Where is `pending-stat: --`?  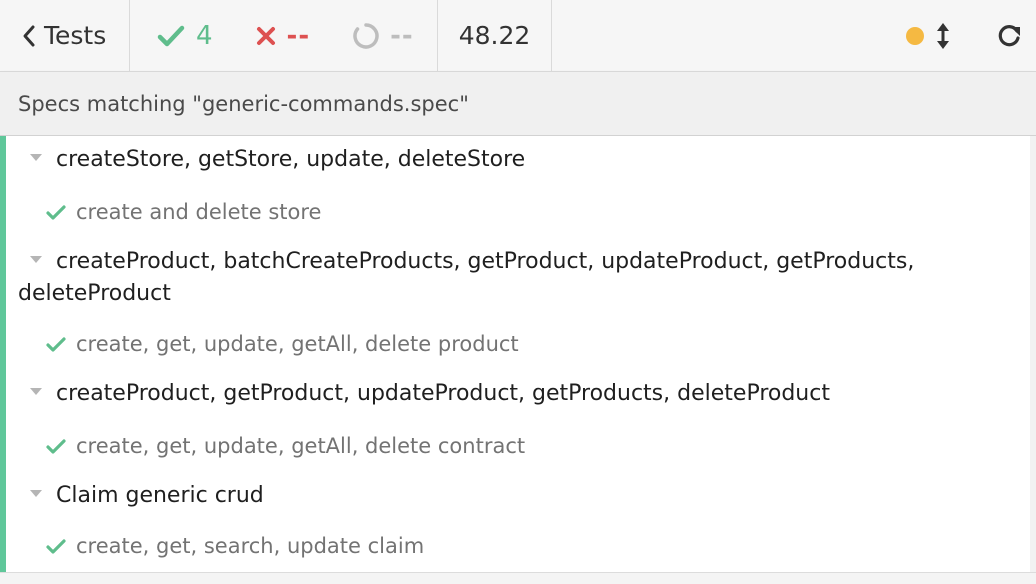 pending-stat: -- is located at coordinates (383, 36).